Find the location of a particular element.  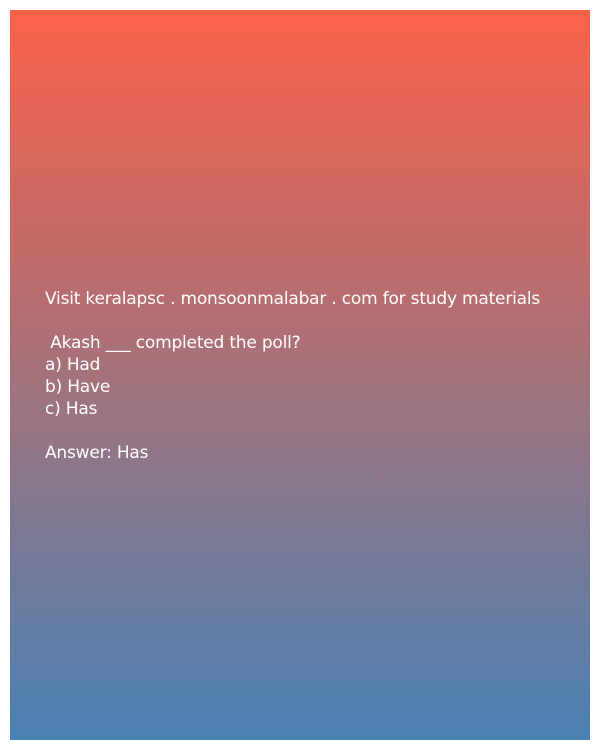

option-a: a) Had is located at coordinates (73, 365).